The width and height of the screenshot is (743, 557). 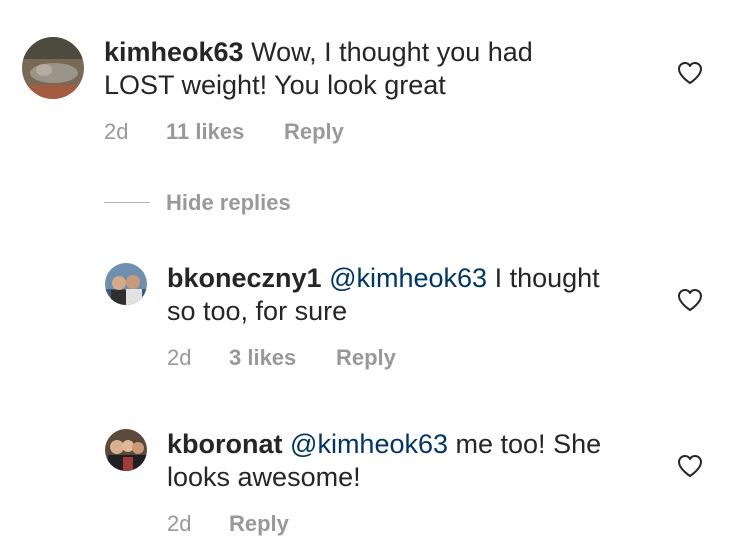 I want to click on reply-username: bkoneczny1, so click(x=244, y=278).